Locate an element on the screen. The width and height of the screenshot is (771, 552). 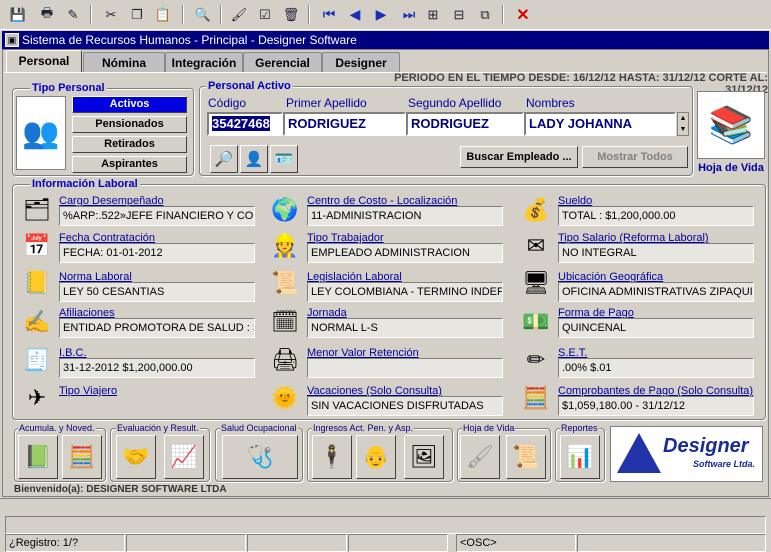
handshake-icon: 🤝 is located at coordinates (136, 457).